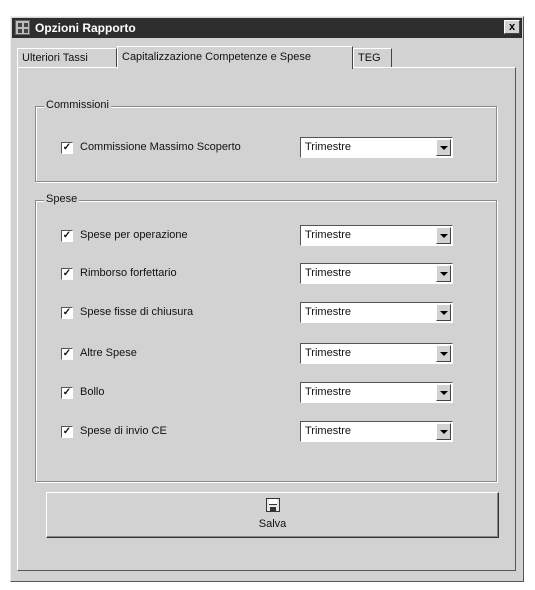 The image size is (535, 590). What do you see at coordinates (376, 273) in the screenshot?
I see `select-rimborso-forfettario: Trimestre` at bounding box center [376, 273].